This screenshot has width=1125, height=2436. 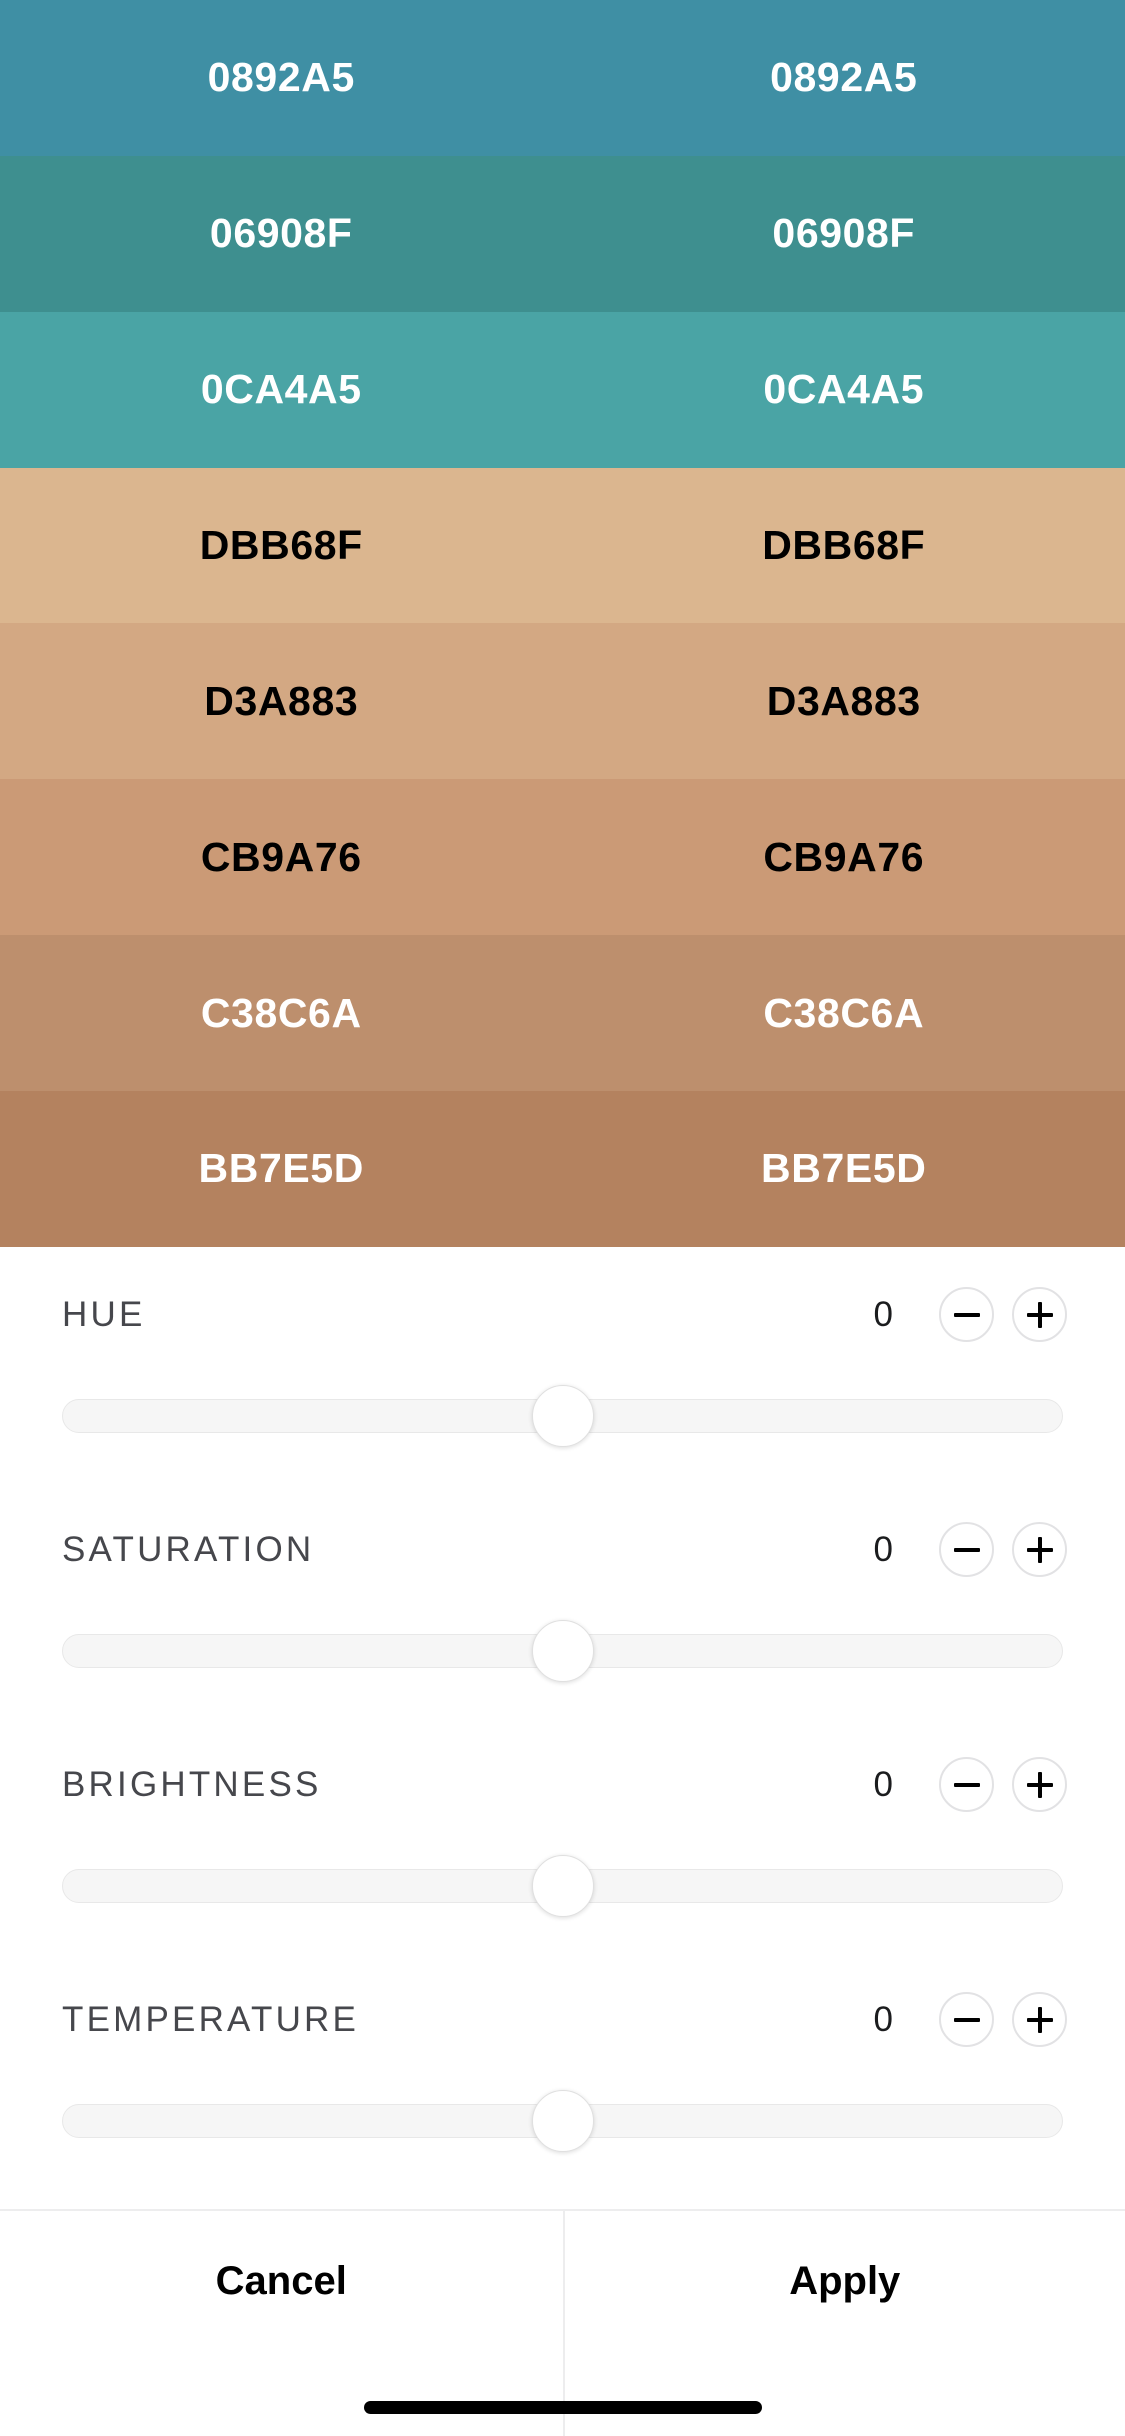 I want to click on swatch-cell-left: 0CA4A5, so click(x=281, y=390).